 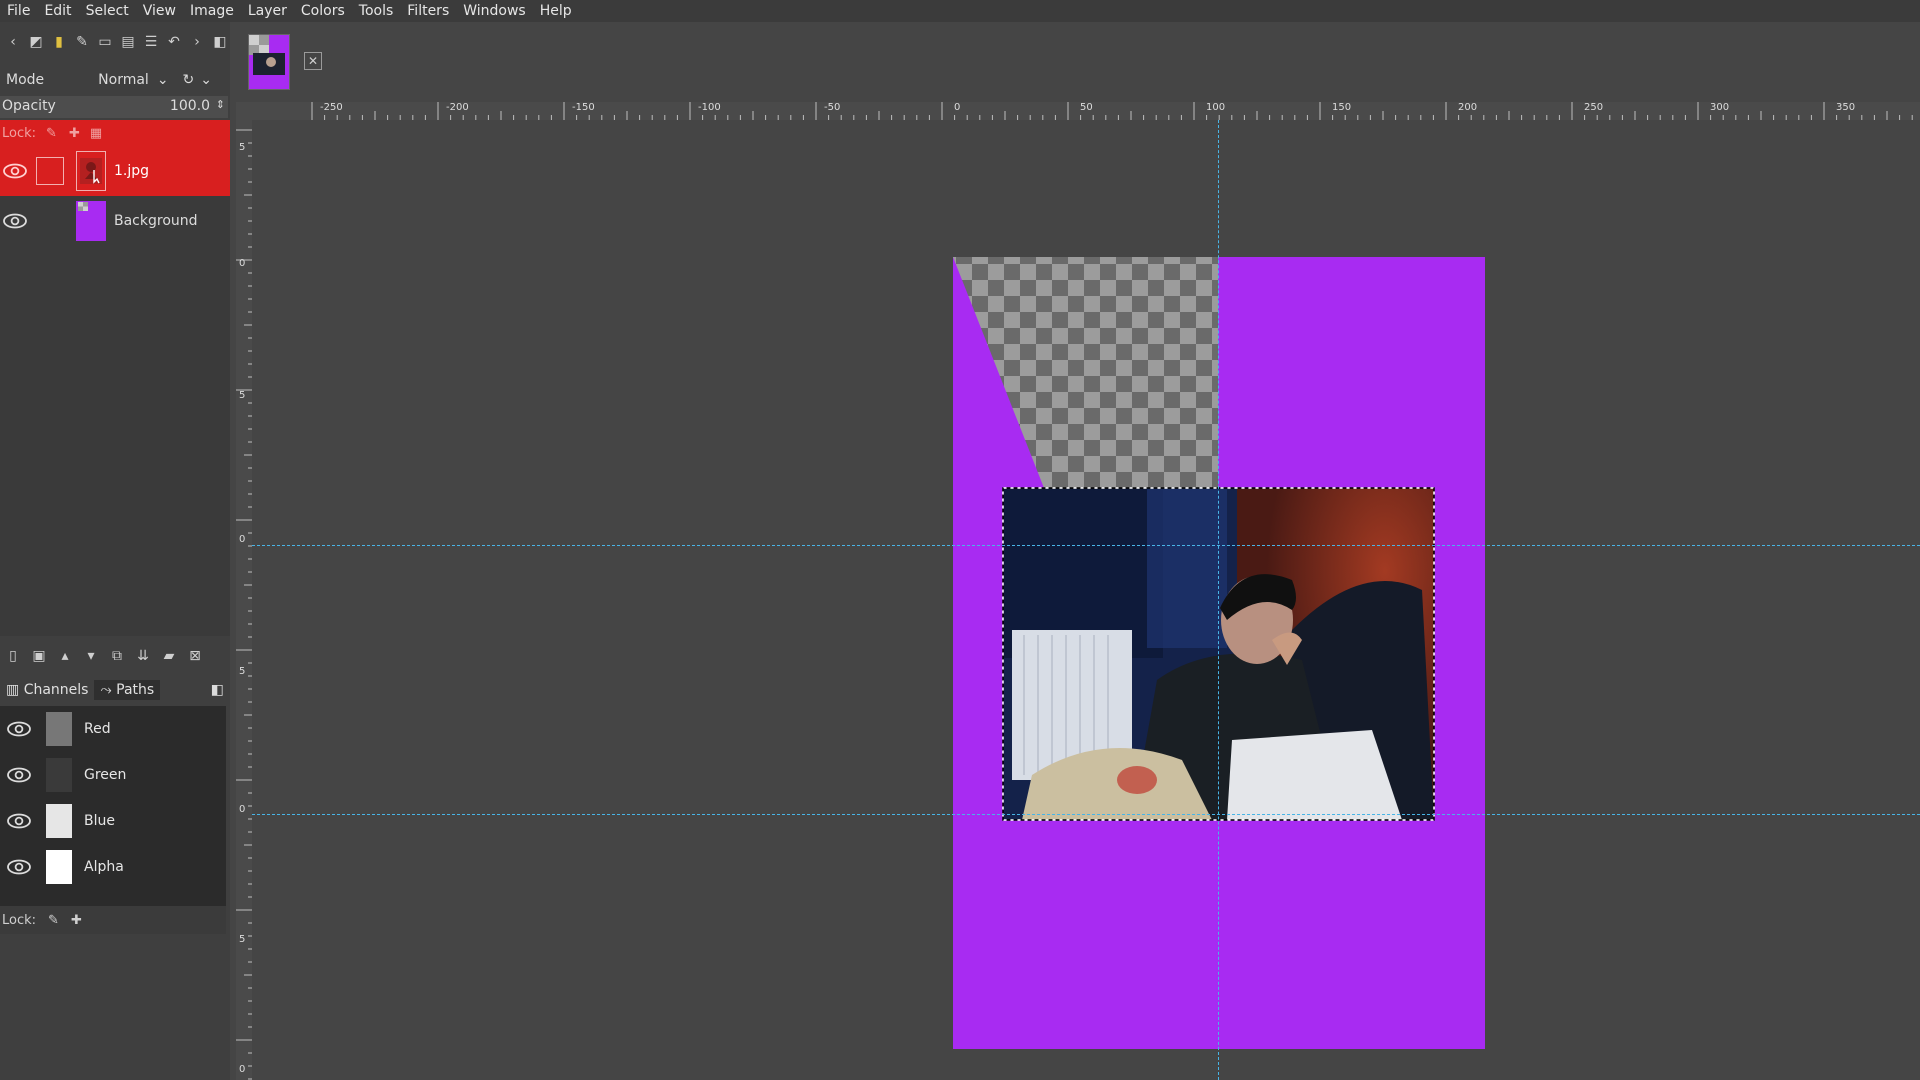 What do you see at coordinates (105, 775) in the screenshot?
I see `channel-name: Green` at bounding box center [105, 775].